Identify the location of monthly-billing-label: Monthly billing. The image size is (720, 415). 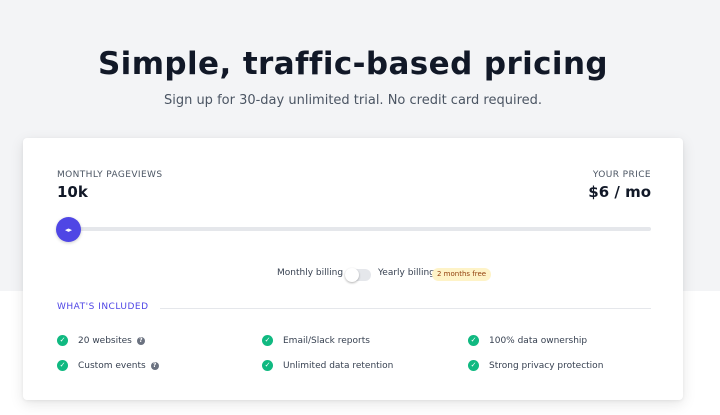
(310, 273).